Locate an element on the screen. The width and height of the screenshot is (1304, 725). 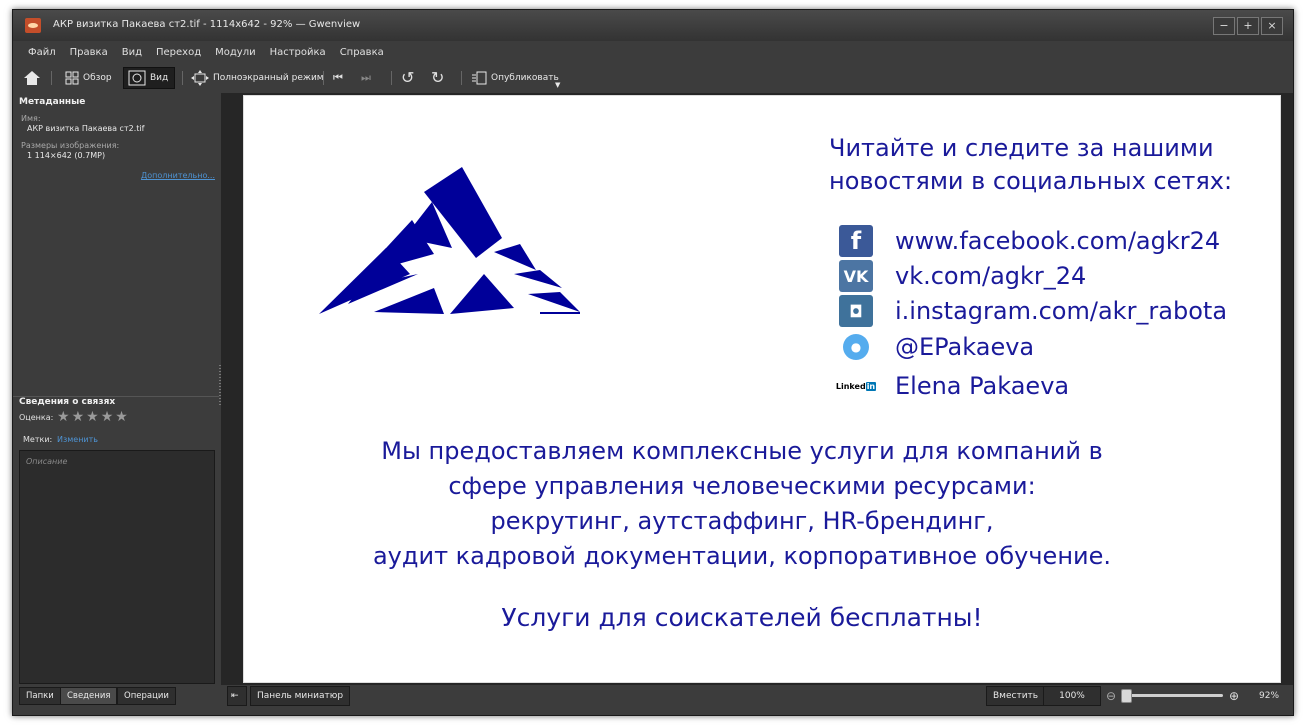
home-icon is located at coordinates (32, 78).